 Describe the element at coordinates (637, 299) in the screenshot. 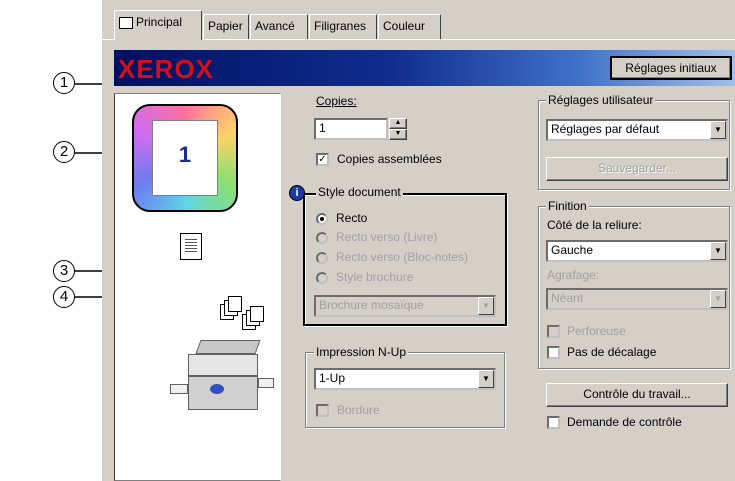

I see `staple-select: Néant ▼` at that location.